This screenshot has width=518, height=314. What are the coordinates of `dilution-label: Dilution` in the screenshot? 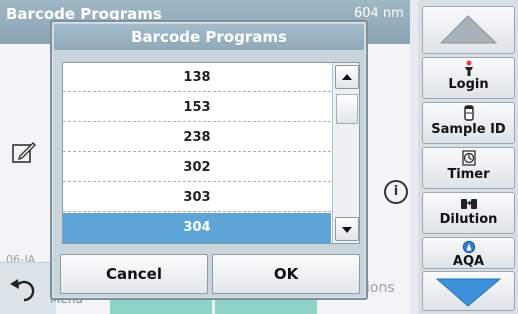 It's located at (468, 219).